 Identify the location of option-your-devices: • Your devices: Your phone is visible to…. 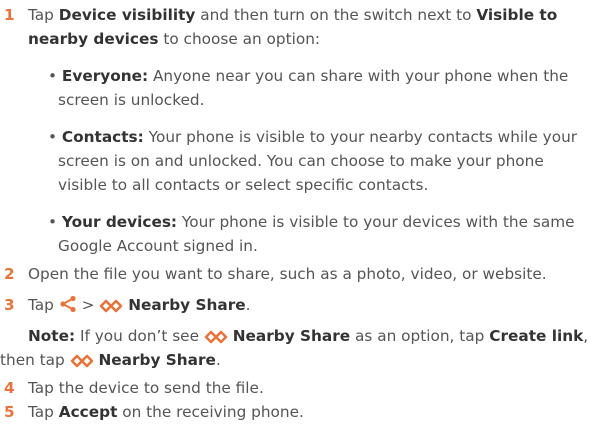
(311, 222).